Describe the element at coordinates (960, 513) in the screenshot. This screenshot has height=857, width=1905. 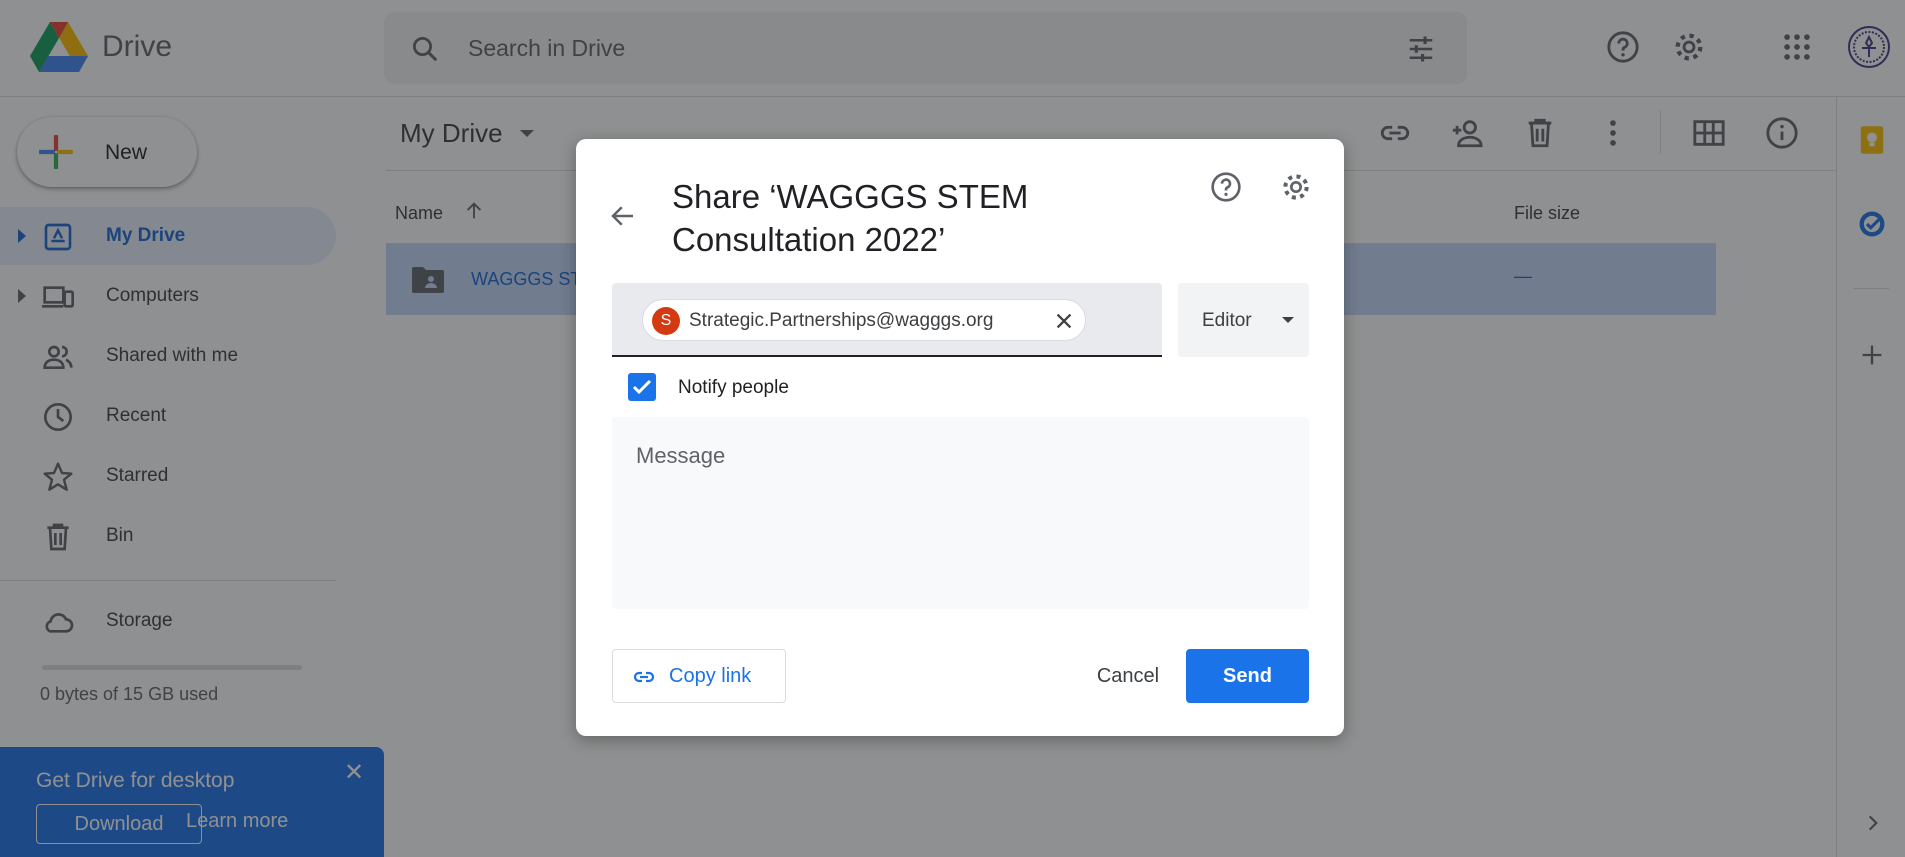
I see `message-field` at that location.